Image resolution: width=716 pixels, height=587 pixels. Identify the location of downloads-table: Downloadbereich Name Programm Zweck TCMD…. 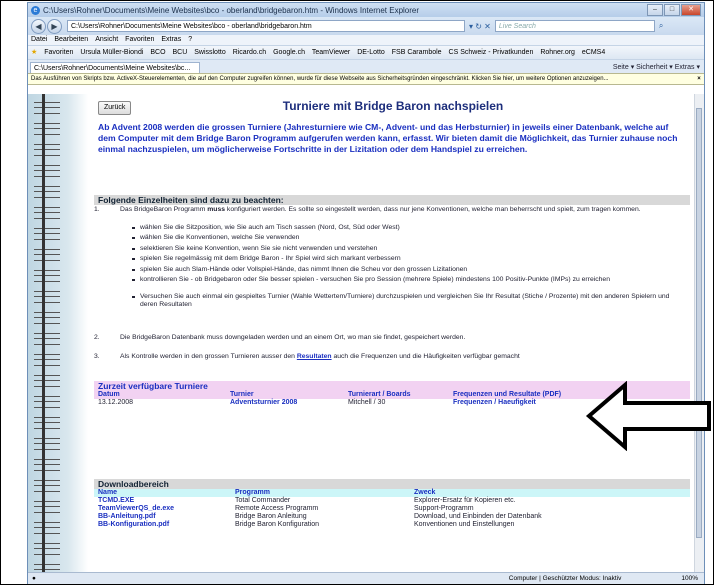
(392, 504).